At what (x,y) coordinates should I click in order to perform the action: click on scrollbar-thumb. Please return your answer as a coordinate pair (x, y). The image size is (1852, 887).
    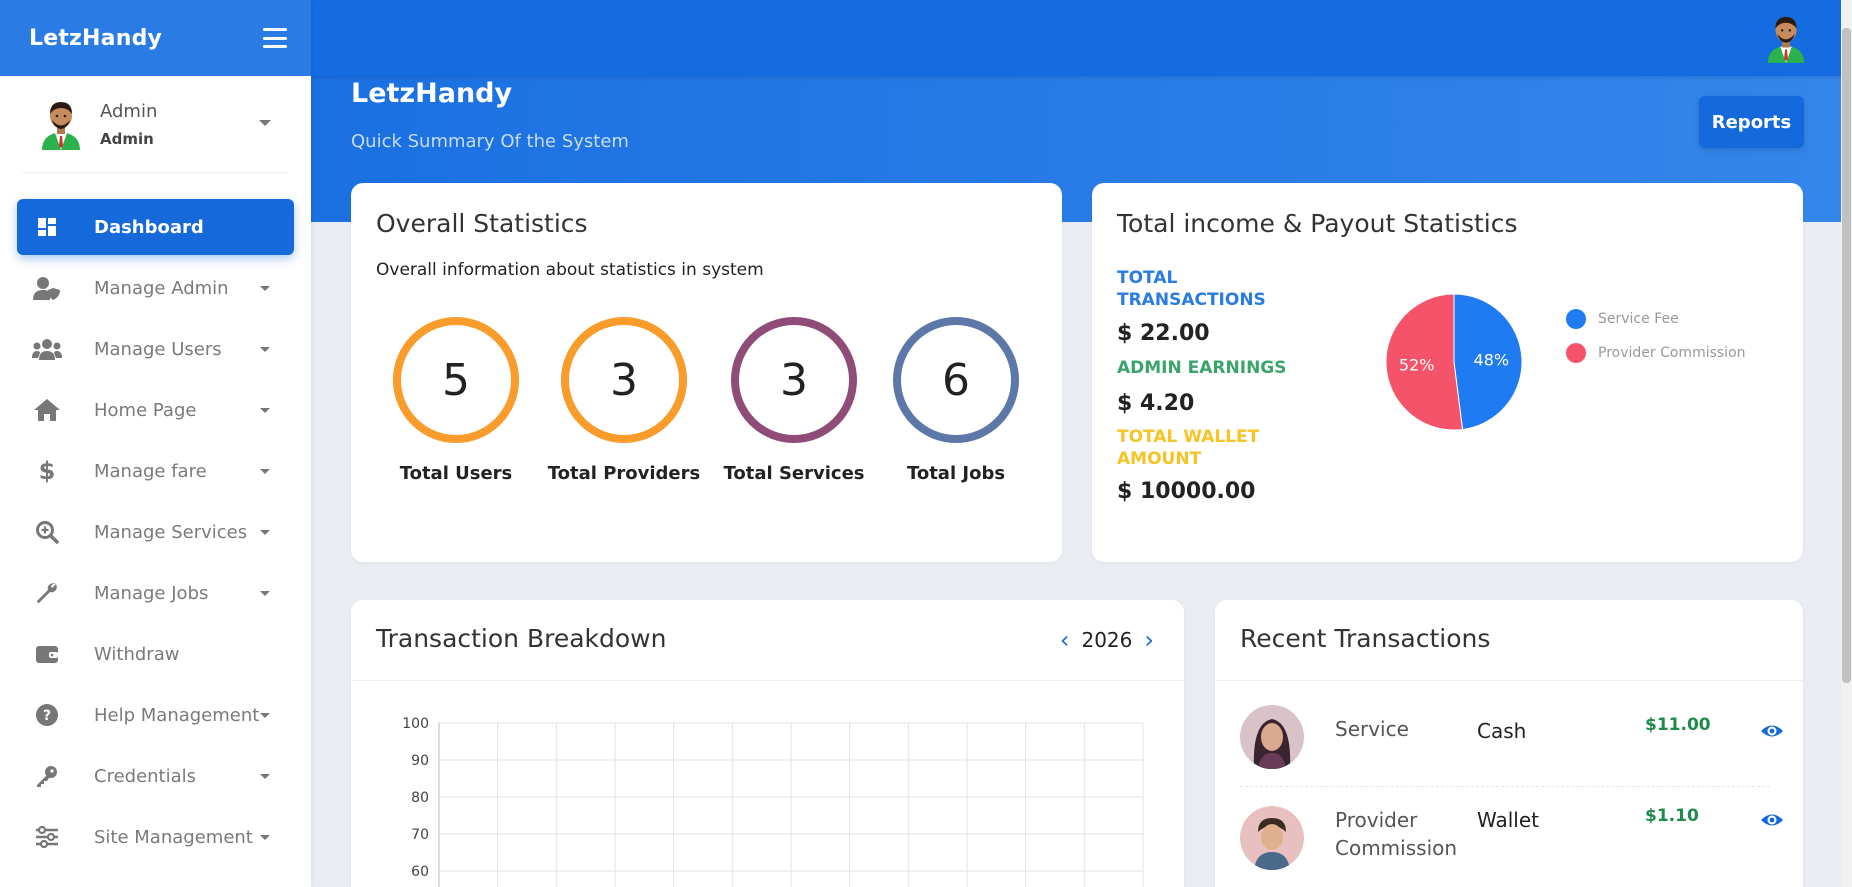
    Looking at the image, I should click on (1846, 355).